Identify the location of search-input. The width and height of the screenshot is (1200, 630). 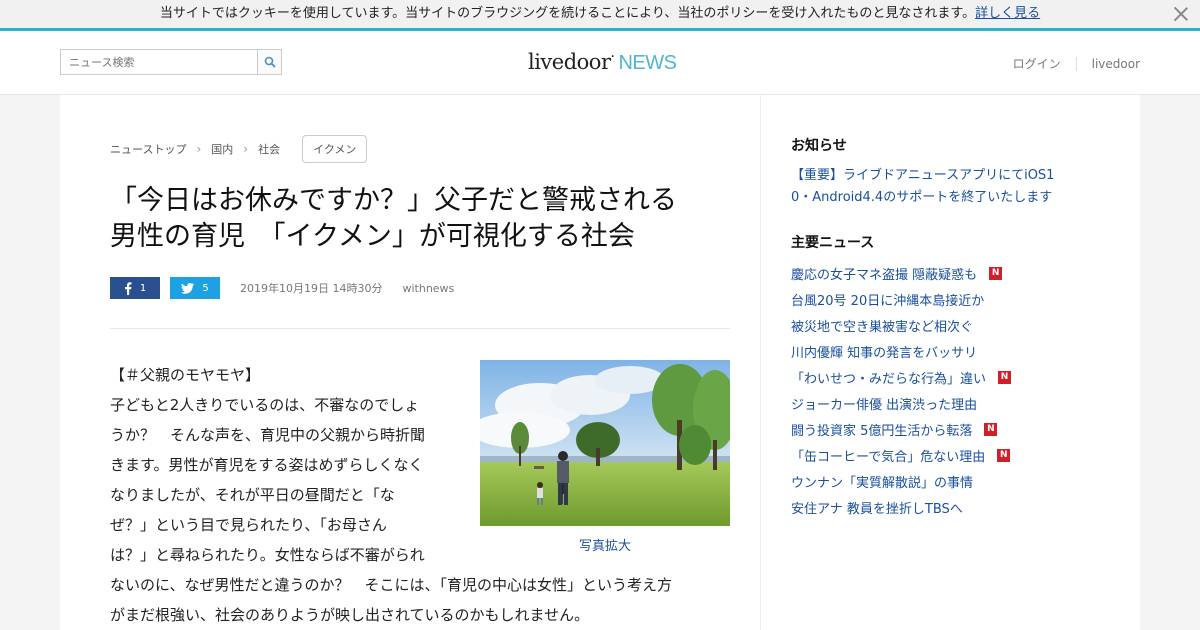
(159, 62).